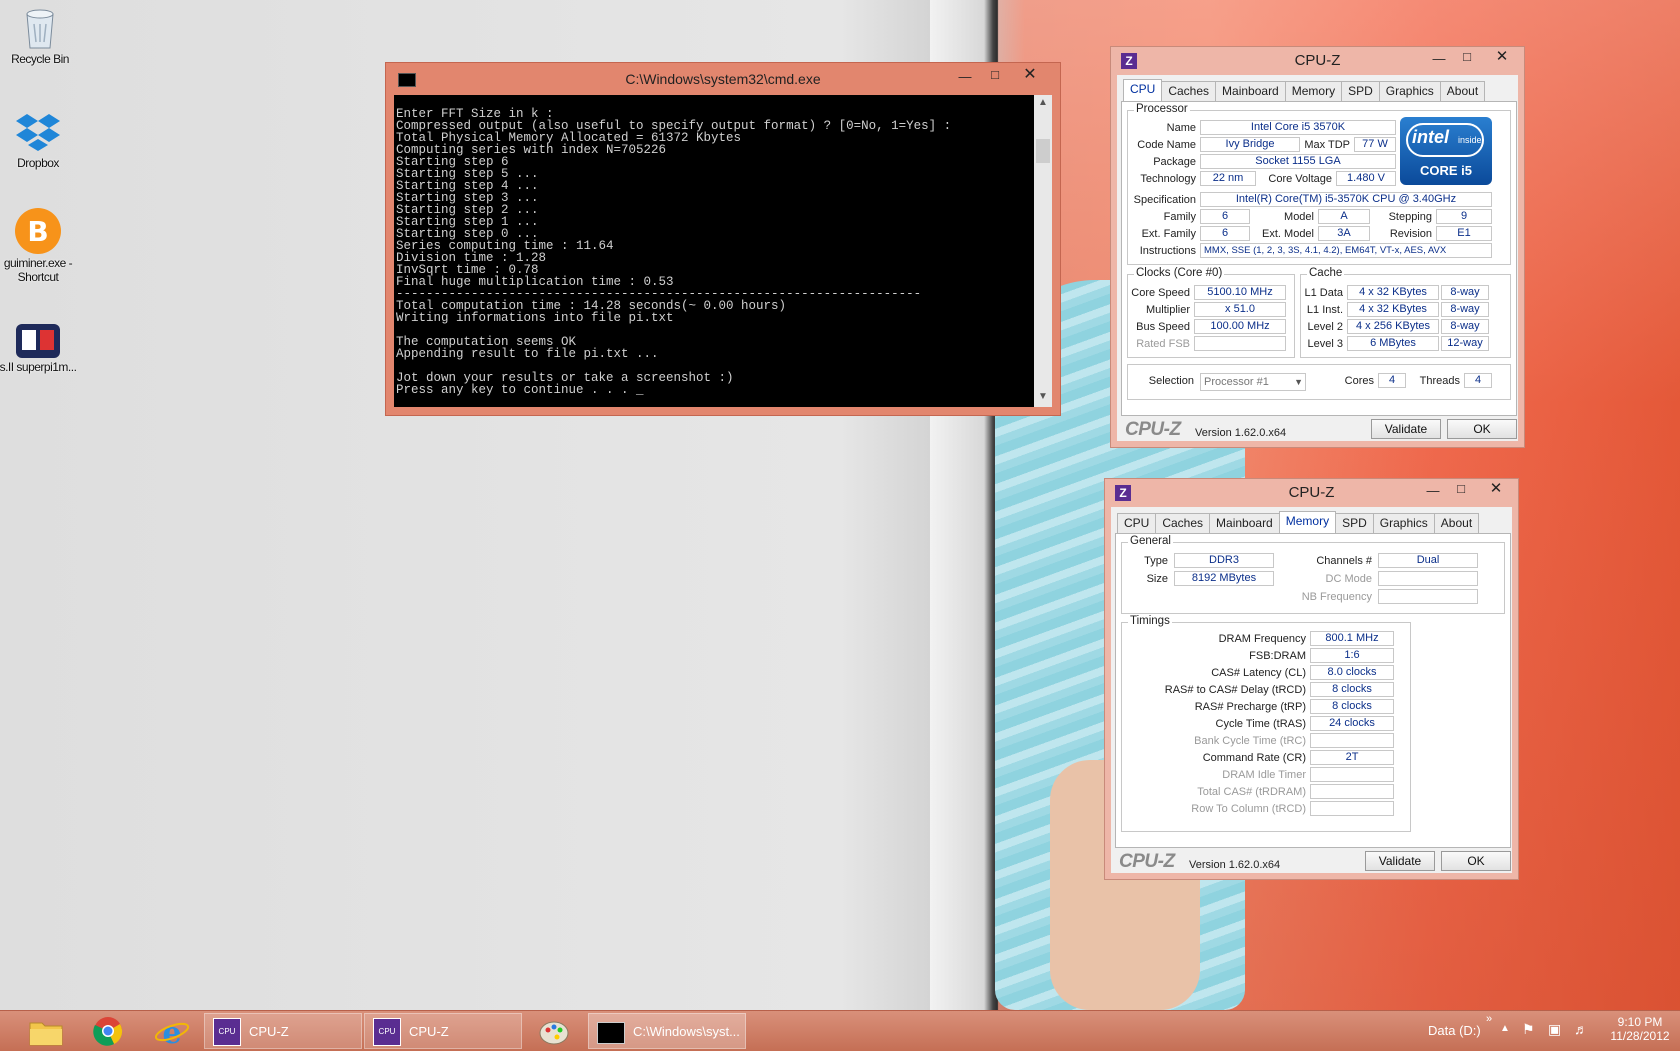  I want to click on intel-core-text: CORE i5, so click(1445, 170).